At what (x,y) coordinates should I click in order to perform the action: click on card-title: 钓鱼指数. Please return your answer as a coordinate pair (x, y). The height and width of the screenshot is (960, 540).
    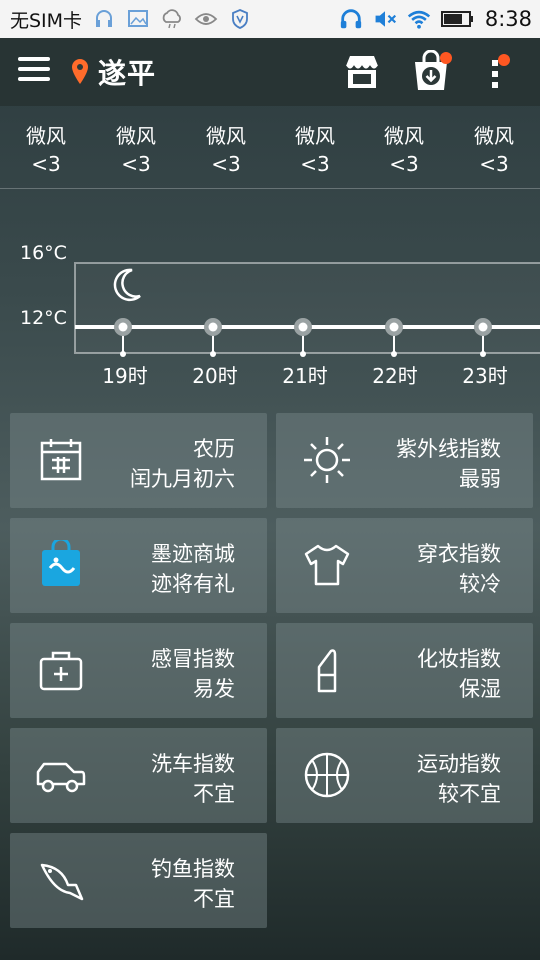
    Looking at the image, I should click on (193, 869).